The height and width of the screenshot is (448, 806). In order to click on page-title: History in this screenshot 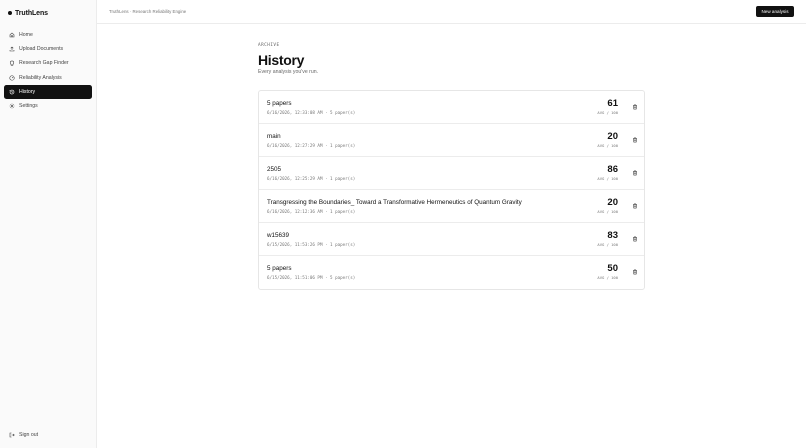, I will do `click(281, 60)`.